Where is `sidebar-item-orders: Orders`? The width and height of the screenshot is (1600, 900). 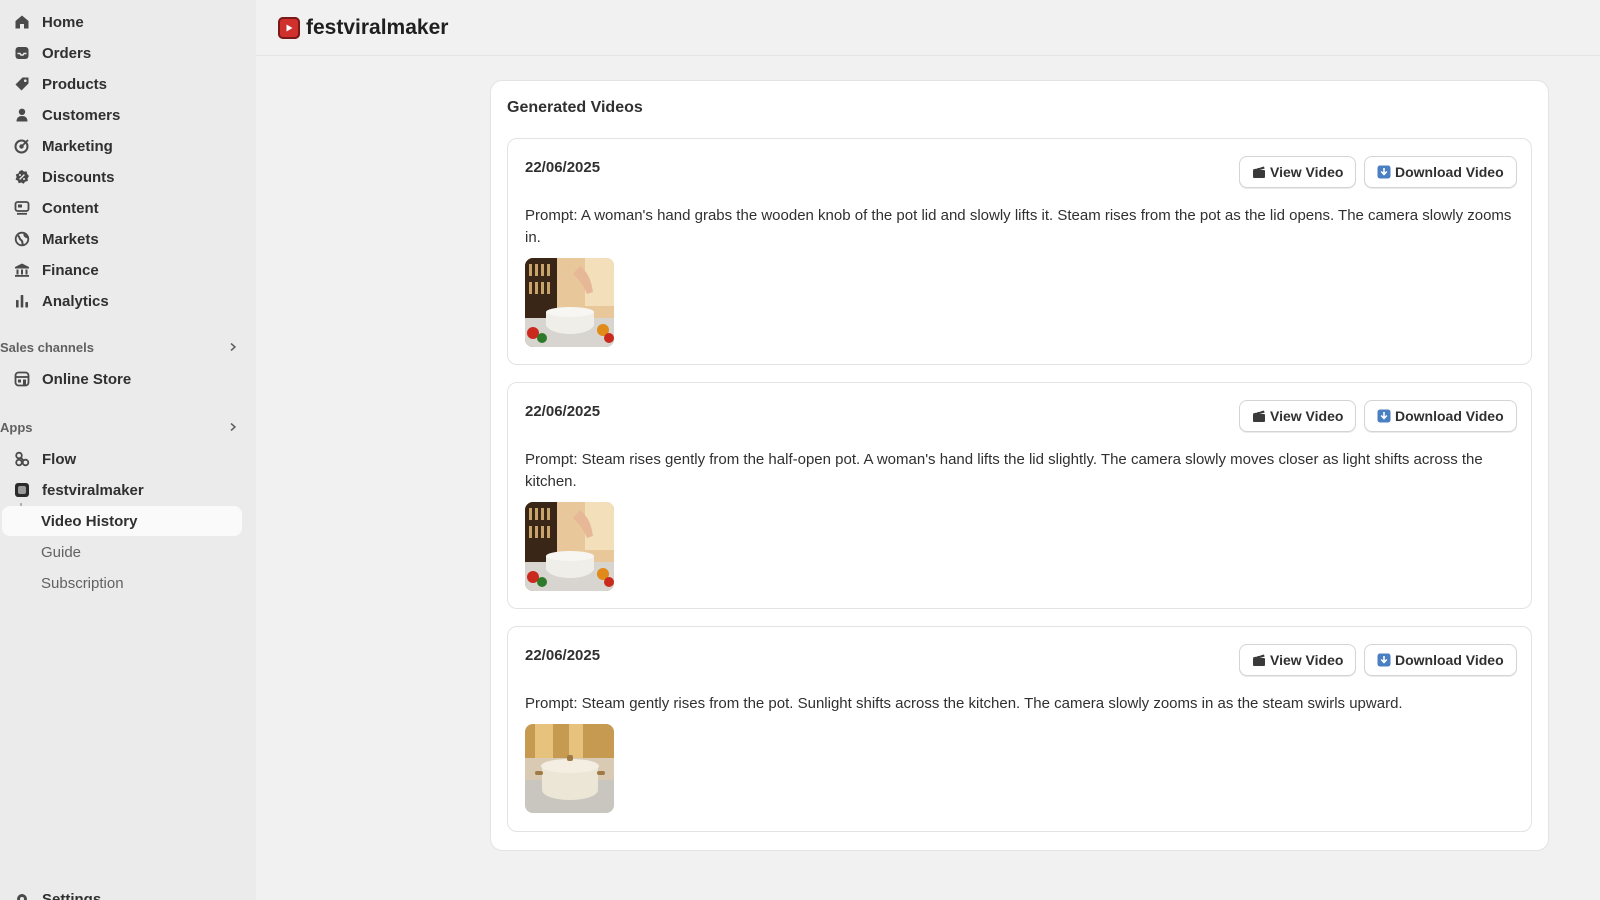 sidebar-item-orders: Orders is located at coordinates (126, 53).